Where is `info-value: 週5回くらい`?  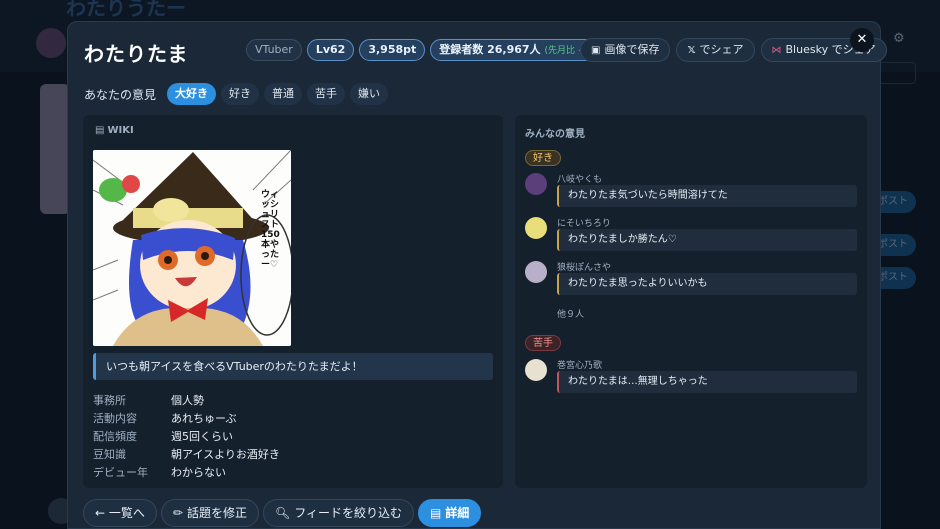
info-value: 週5回くらい is located at coordinates (202, 436).